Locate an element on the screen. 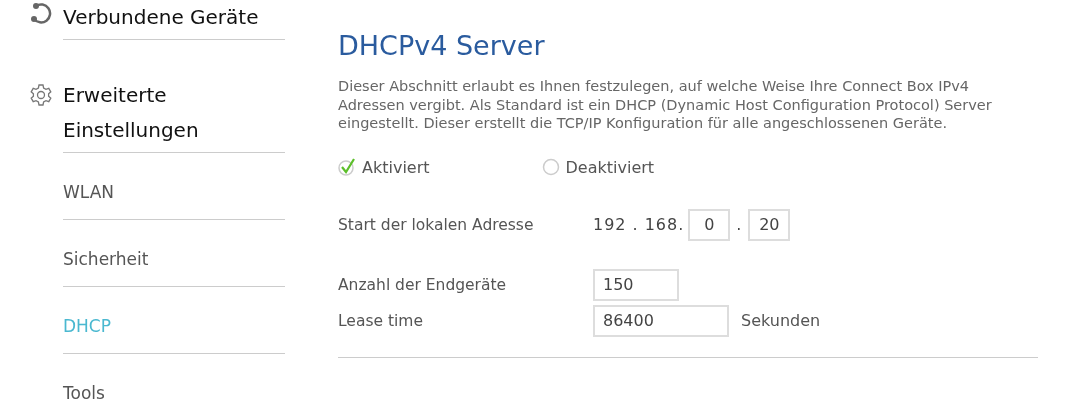 The height and width of the screenshot is (402, 1088). field-label: Lease time is located at coordinates (381, 320).